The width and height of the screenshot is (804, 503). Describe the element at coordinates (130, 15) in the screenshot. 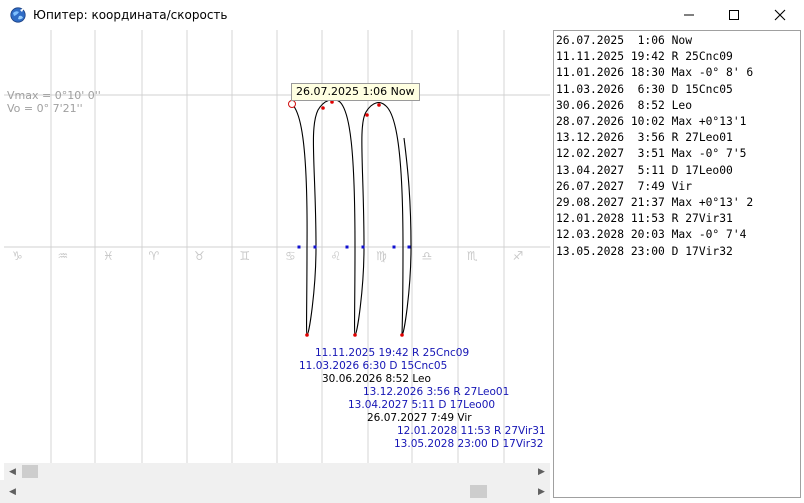

I see `window-title: Юпитер: координата/скорость` at that location.